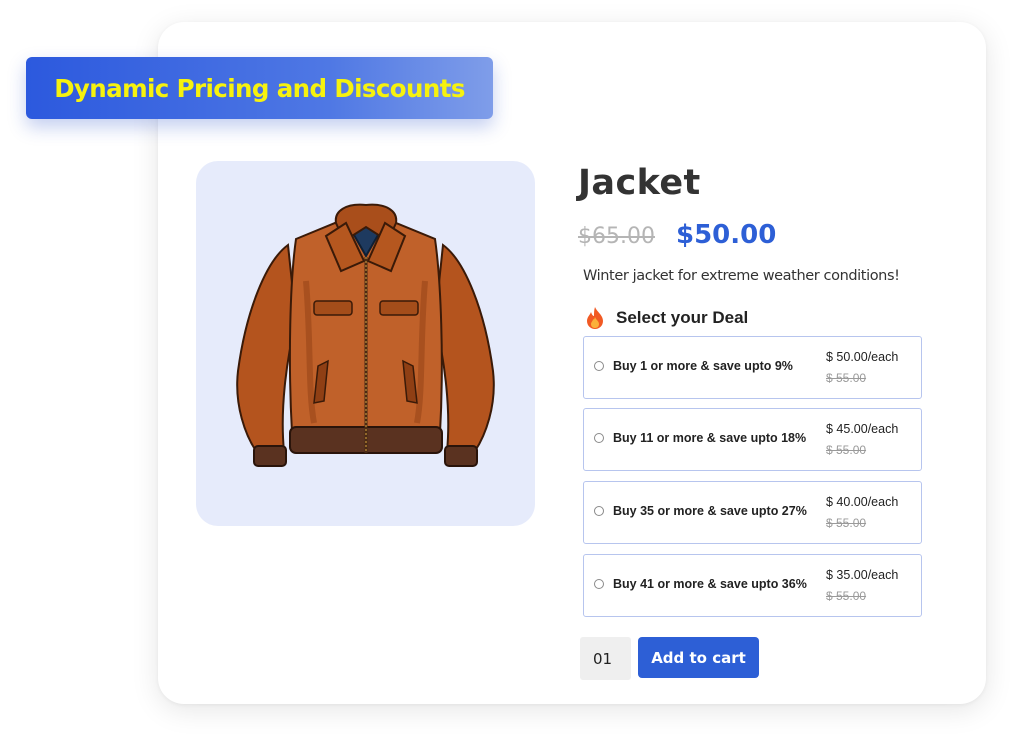 This screenshot has width=1024, height=743. I want to click on deal-price-each: $ 40.00/each, so click(862, 502).